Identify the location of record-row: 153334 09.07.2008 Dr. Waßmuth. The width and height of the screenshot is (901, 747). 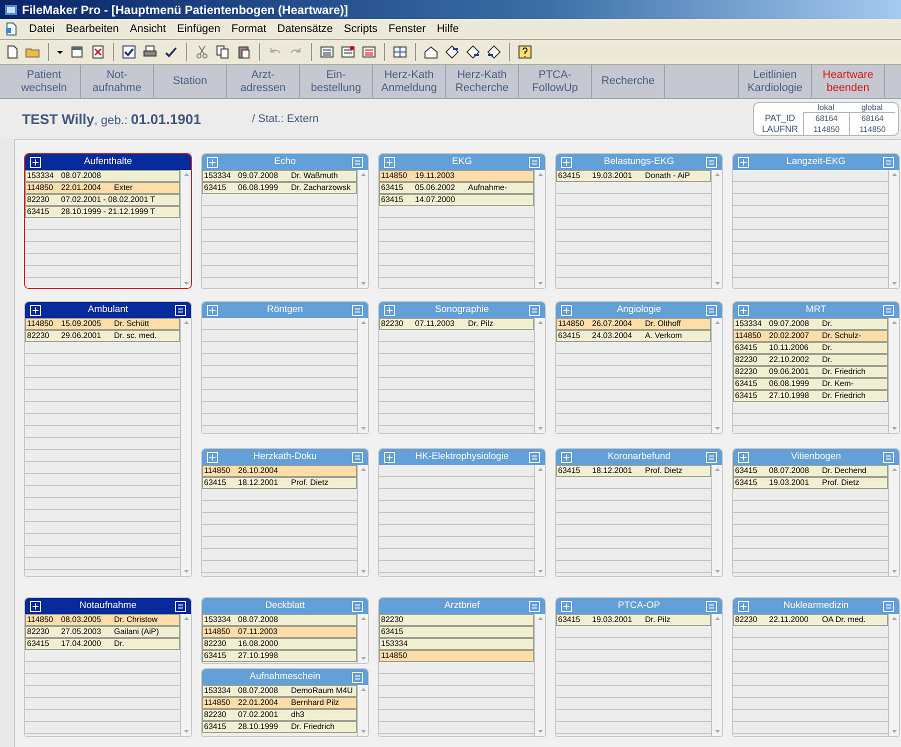
(279, 176).